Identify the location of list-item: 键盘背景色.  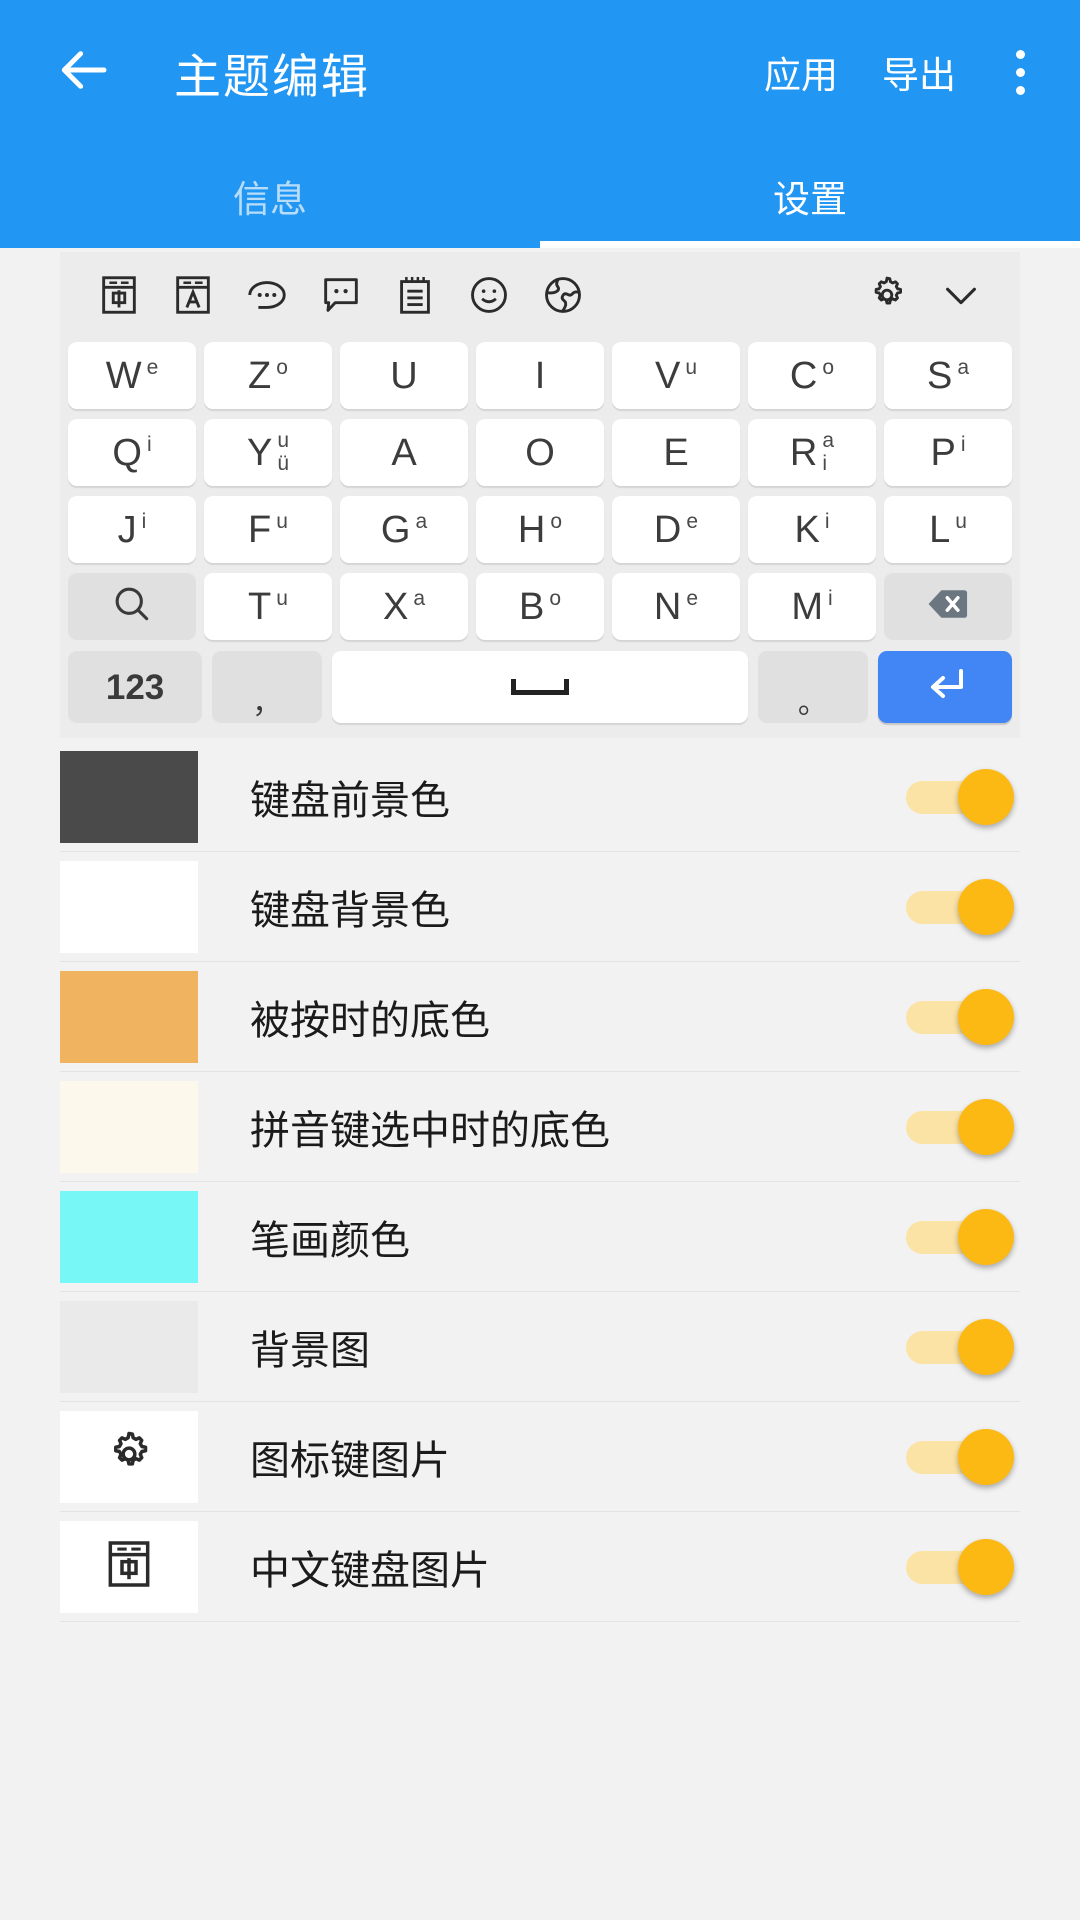
(540, 907).